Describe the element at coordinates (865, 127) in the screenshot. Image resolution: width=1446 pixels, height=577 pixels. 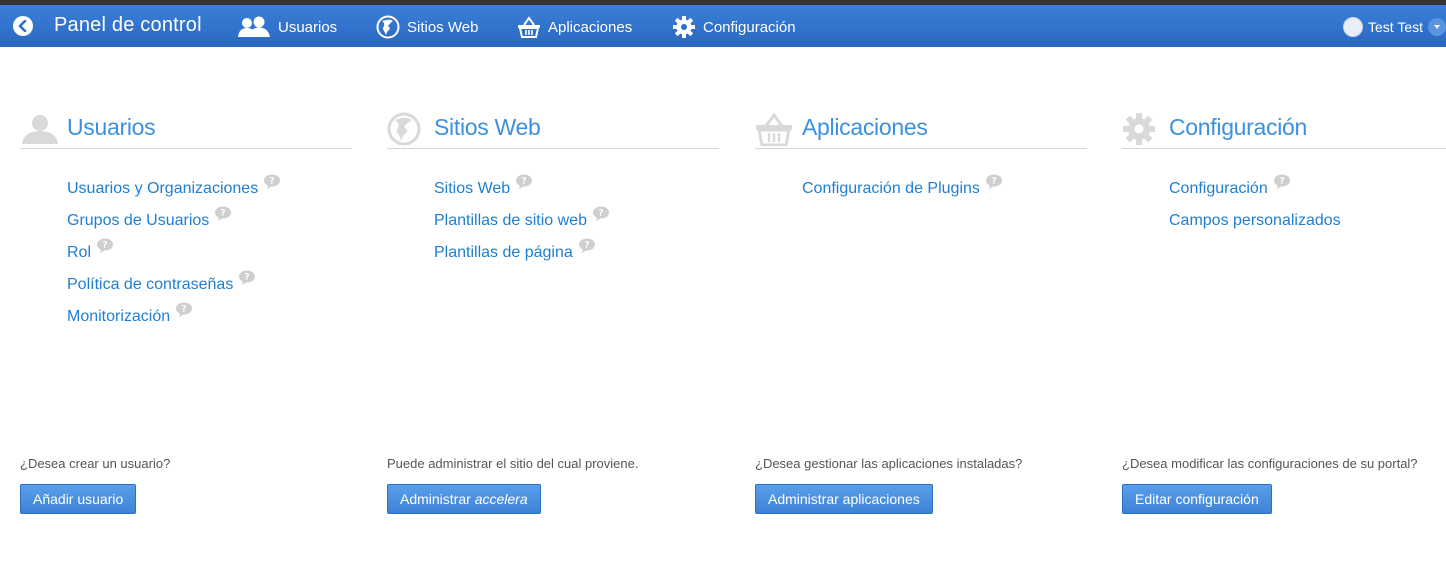
I see `section-title: Aplicaciones` at that location.